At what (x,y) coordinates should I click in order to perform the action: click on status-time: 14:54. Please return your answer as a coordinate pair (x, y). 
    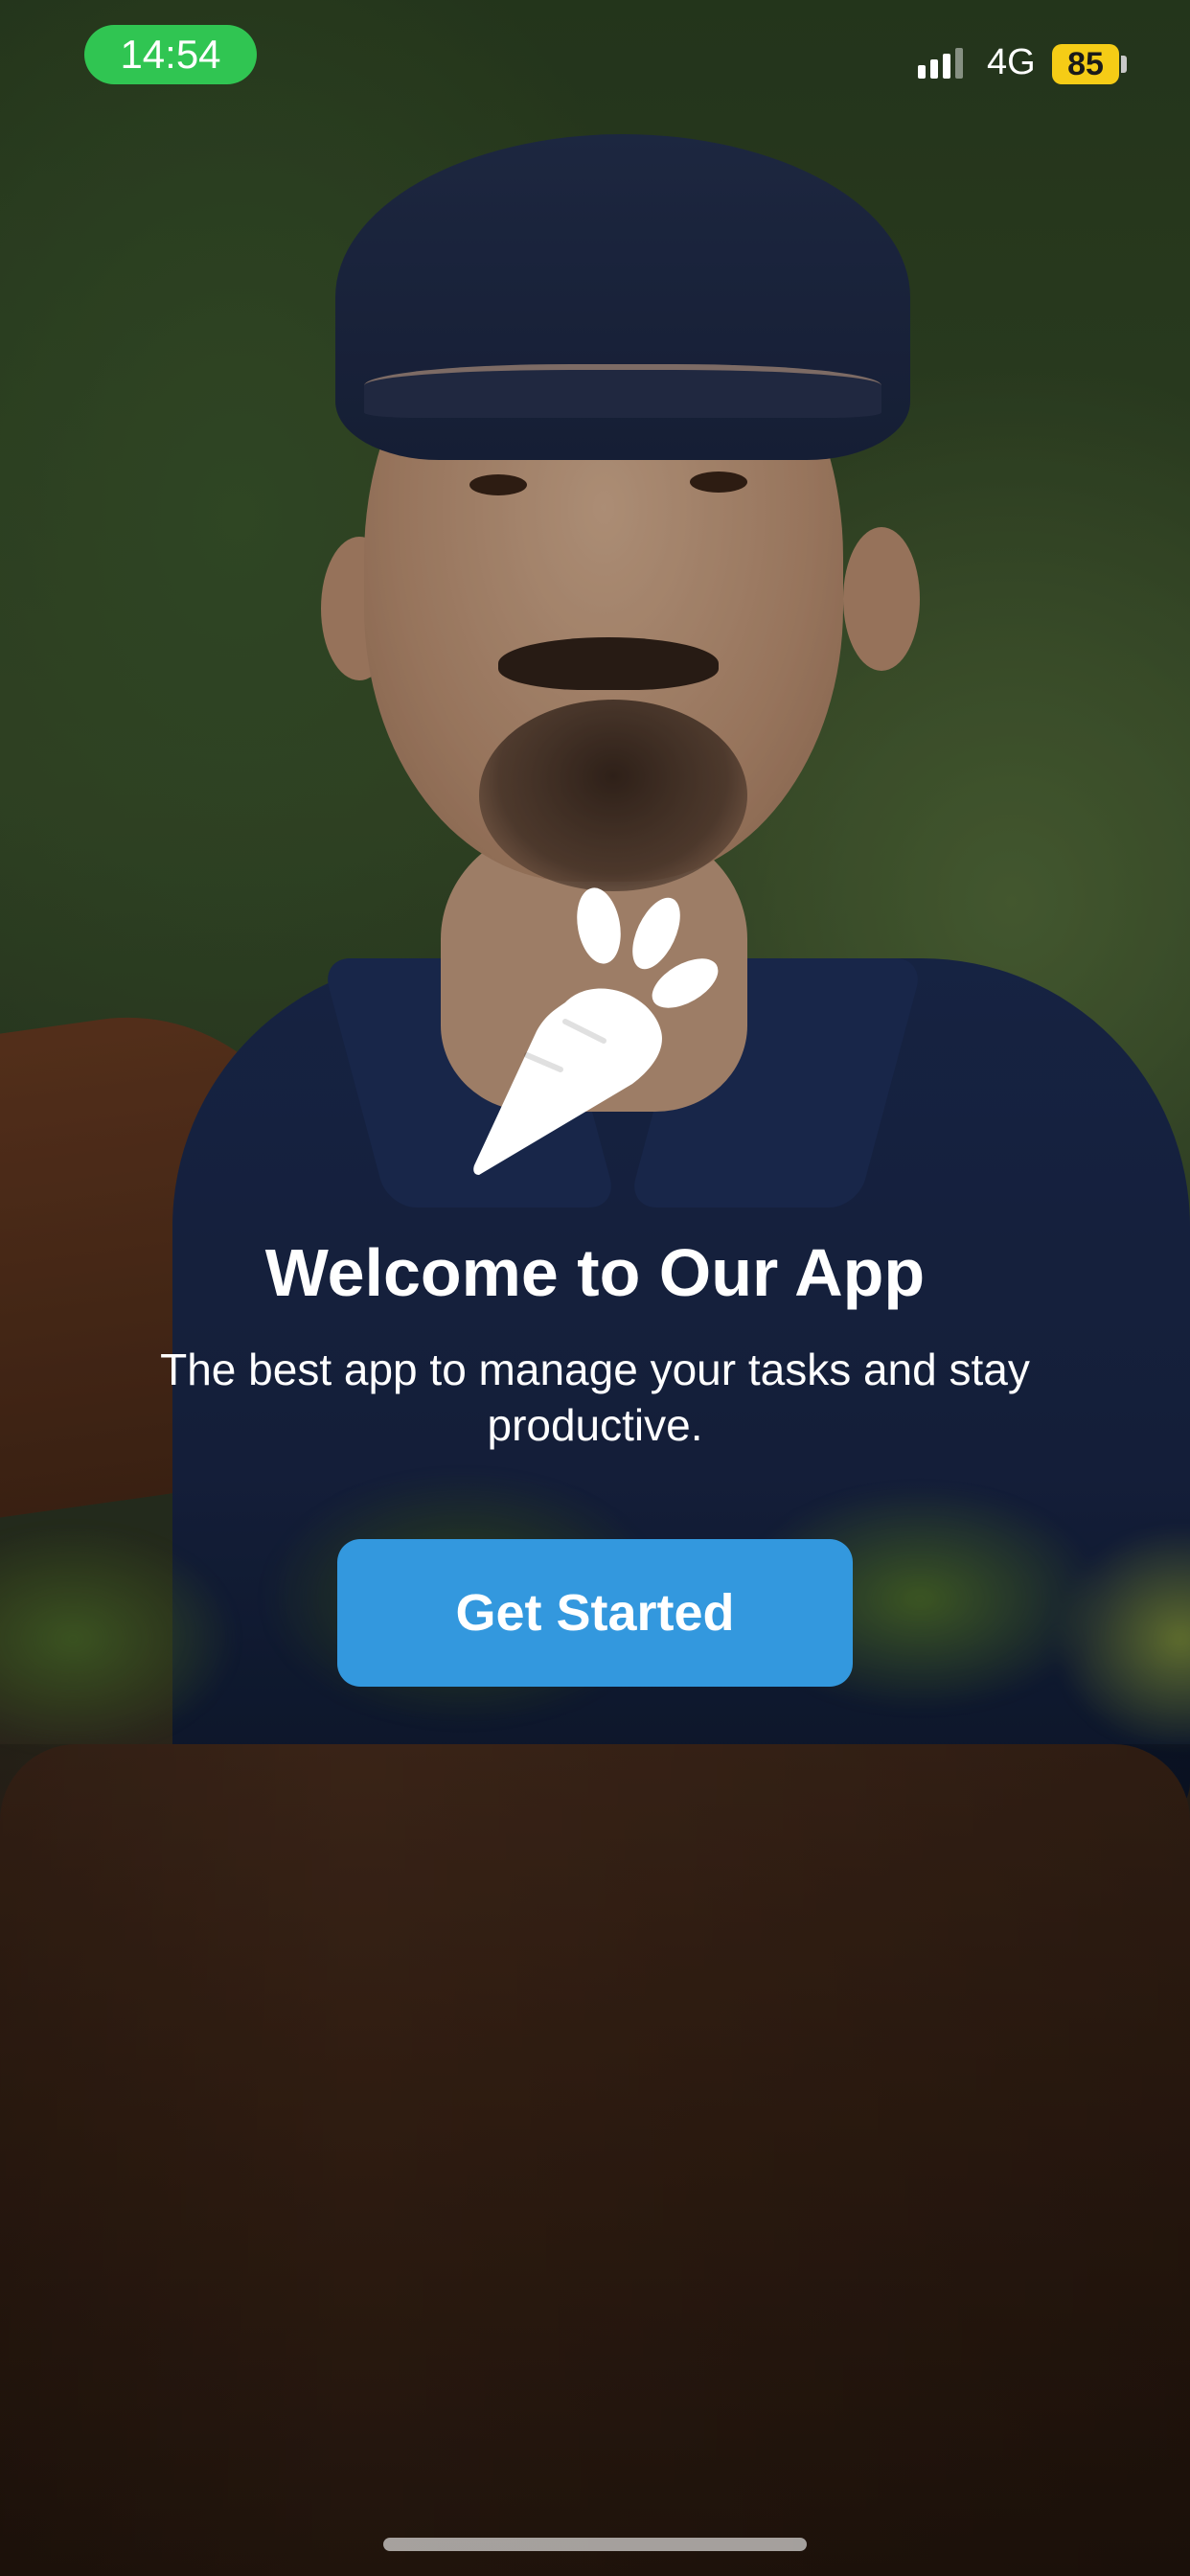
    Looking at the image, I should click on (171, 54).